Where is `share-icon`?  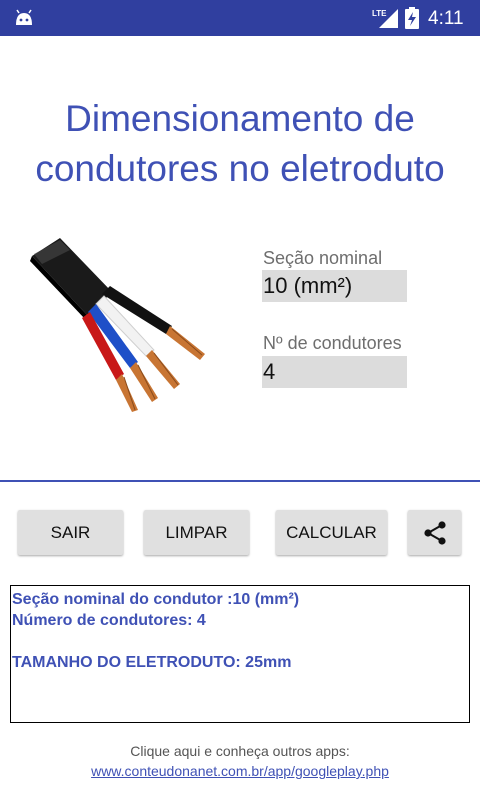
share-icon is located at coordinates (435, 533).